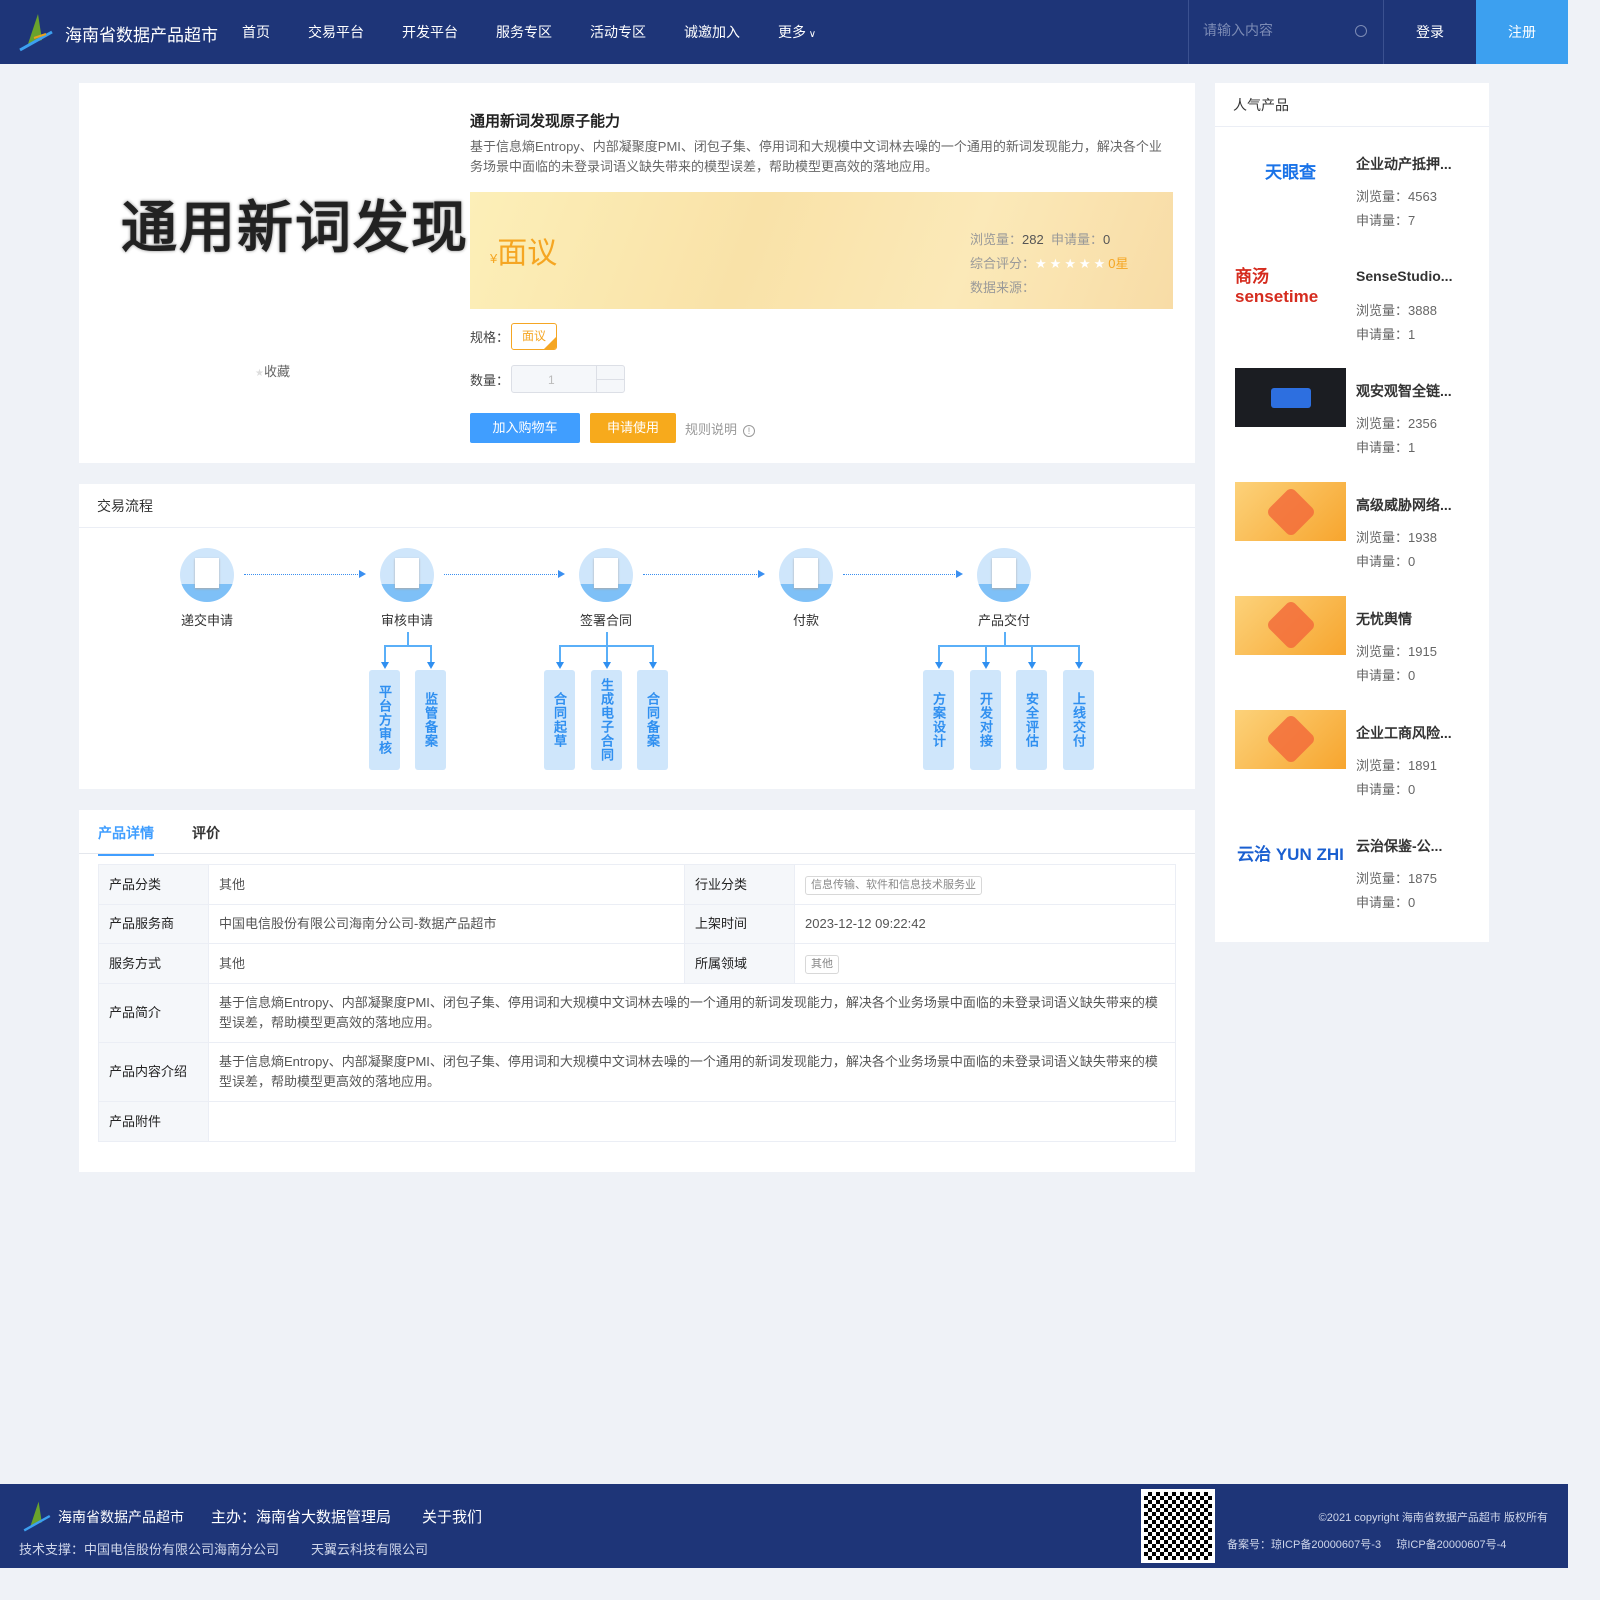 The image size is (1600, 1600). What do you see at coordinates (1355, 866) in the screenshot?
I see `popular-item: 云治 YUN ZHI 云治保鉴-公... 浏览量：1875 申请量：0` at bounding box center [1355, 866].